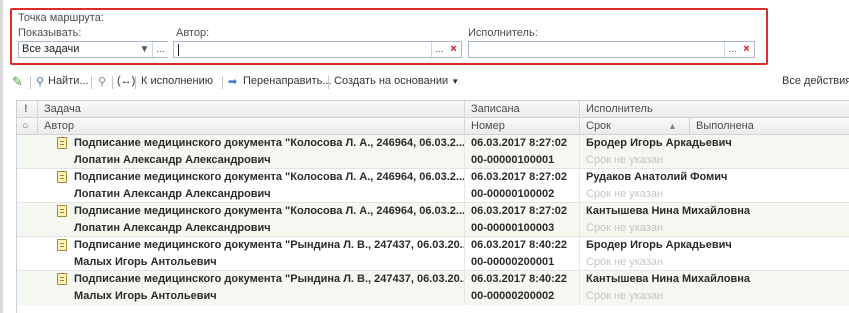 This screenshot has width=849, height=313. I want to click on column-header-number: Номер, so click(522, 126).